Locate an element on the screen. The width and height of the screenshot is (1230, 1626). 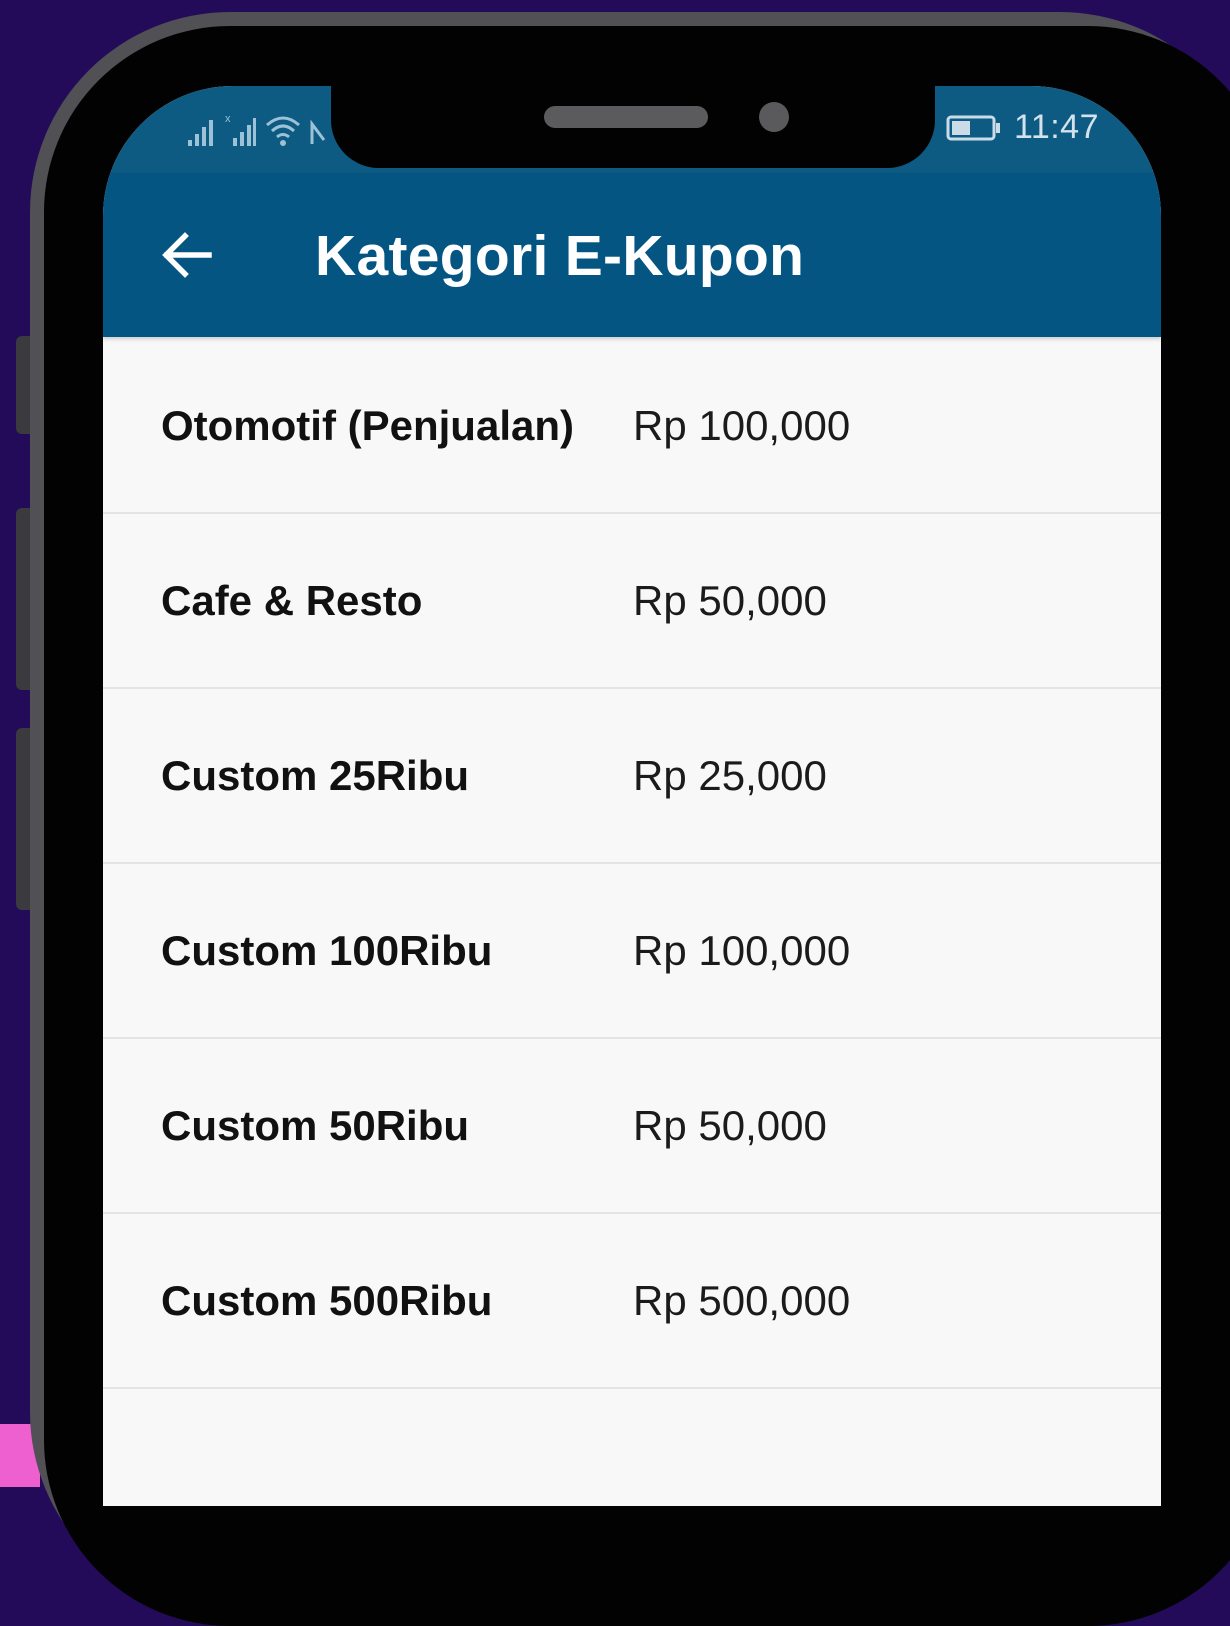
arrow-left-icon is located at coordinates (187, 255).